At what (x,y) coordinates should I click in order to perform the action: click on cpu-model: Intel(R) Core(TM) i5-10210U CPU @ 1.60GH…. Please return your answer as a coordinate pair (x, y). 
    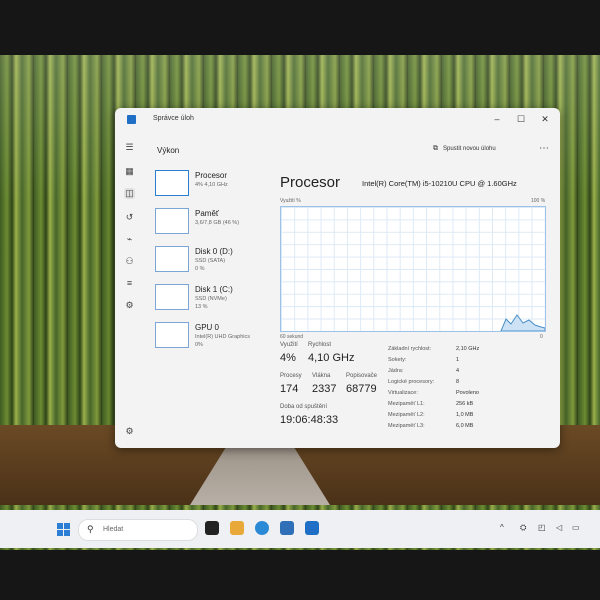
    Looking at the image, I should click on (439, 183).